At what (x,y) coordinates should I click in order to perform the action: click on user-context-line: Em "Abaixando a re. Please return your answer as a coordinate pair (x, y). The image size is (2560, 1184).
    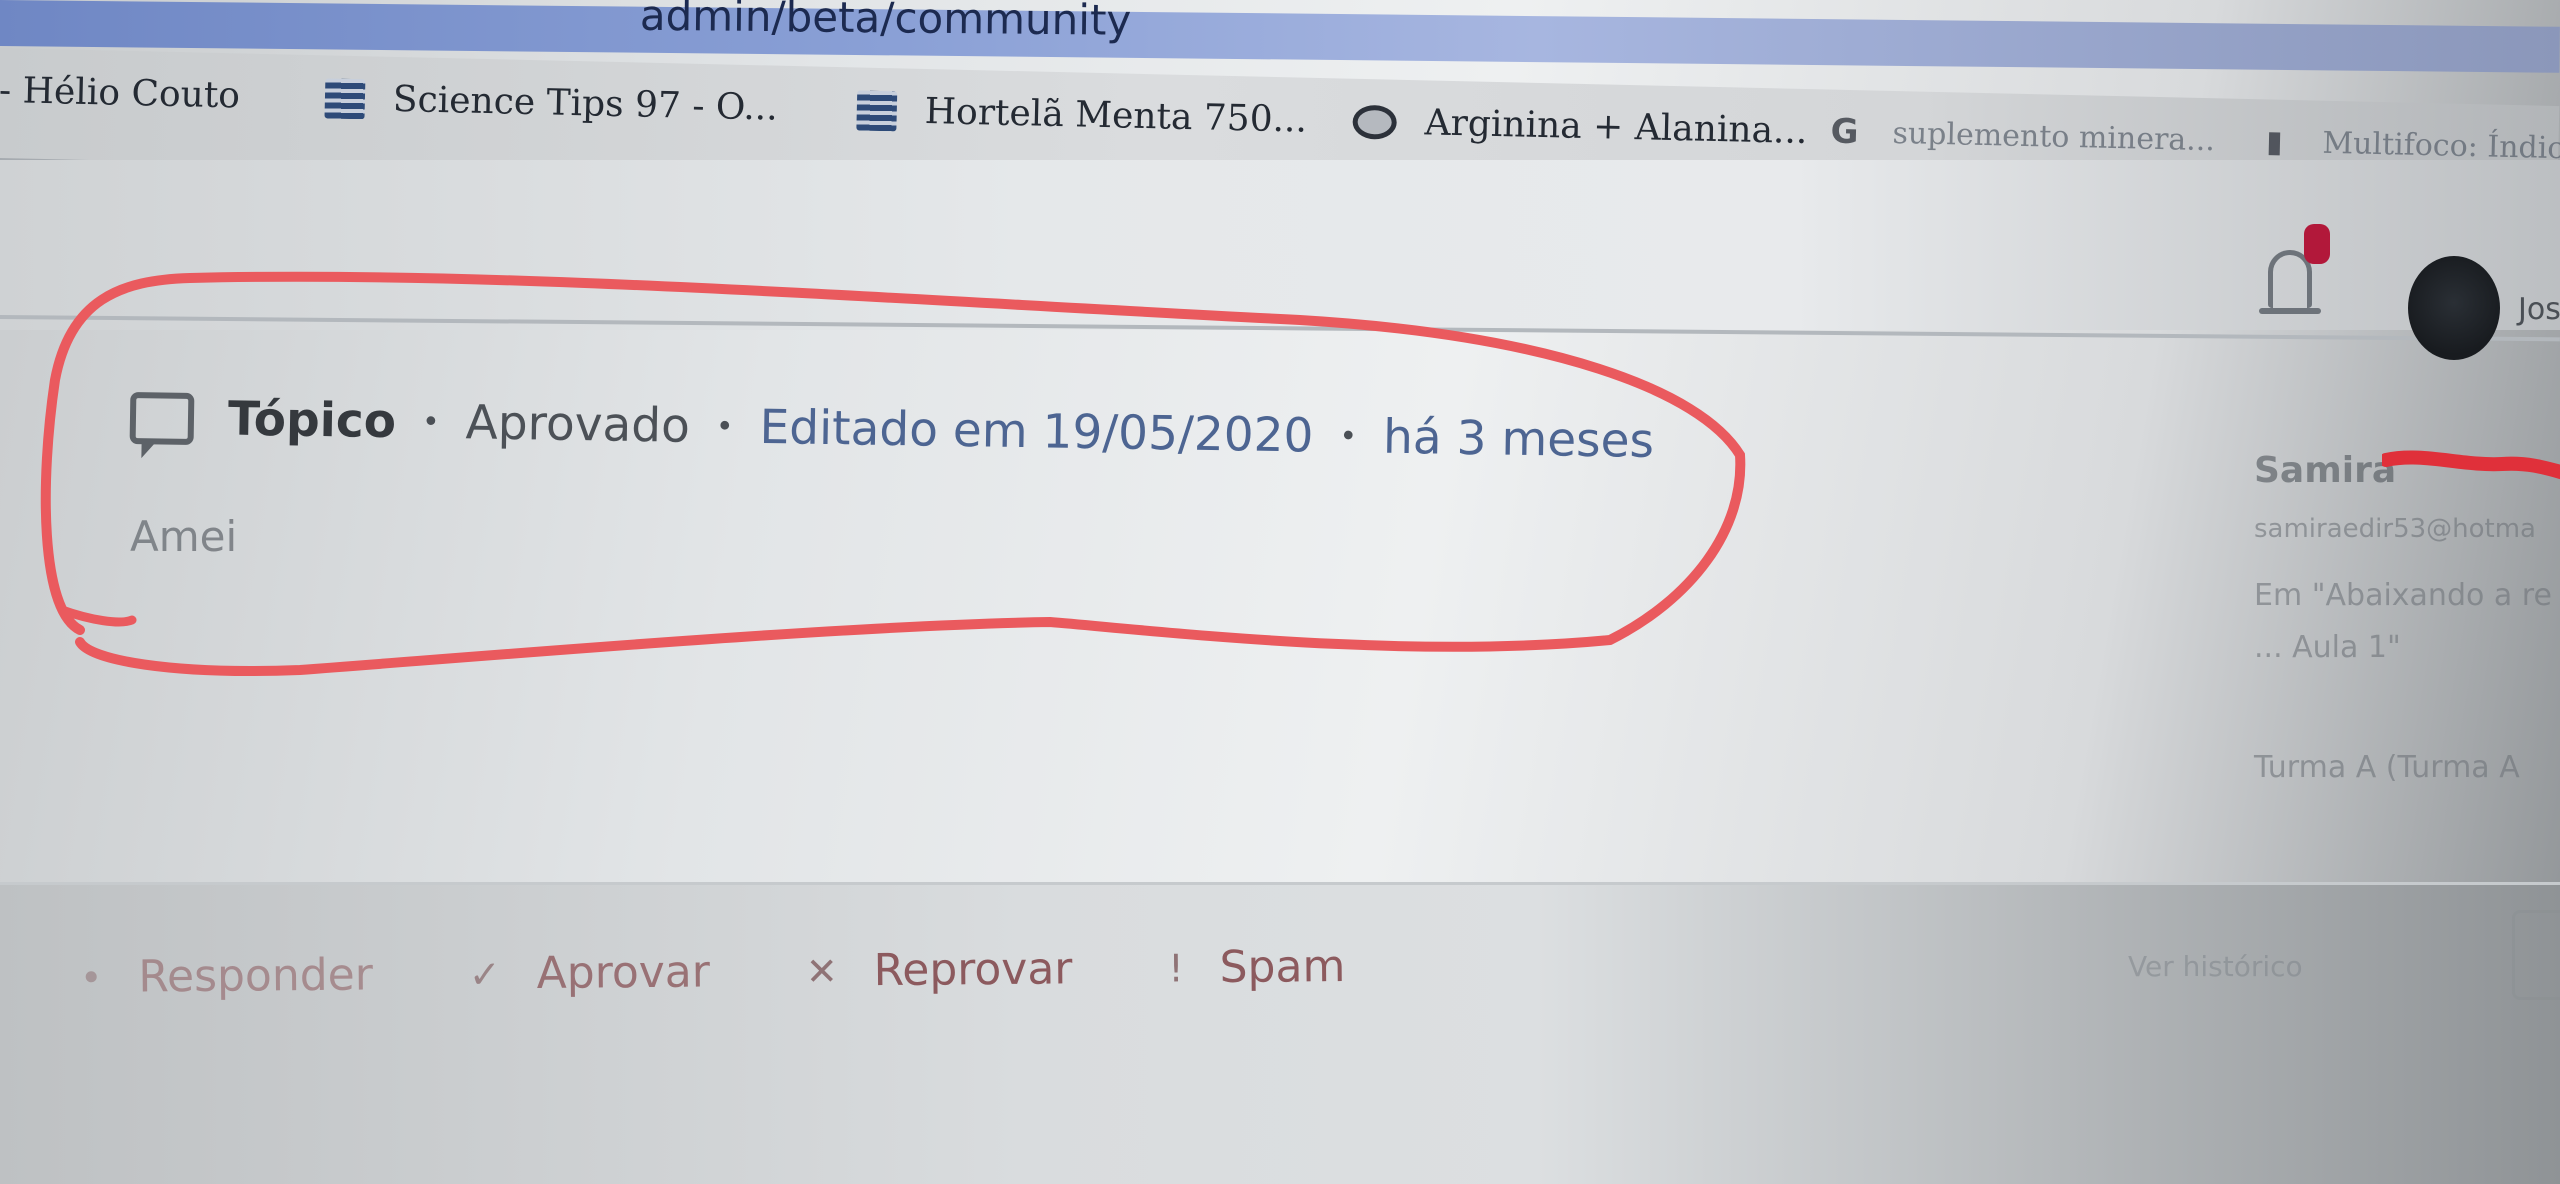
    Looking at the image, I should click on (2403, 595).